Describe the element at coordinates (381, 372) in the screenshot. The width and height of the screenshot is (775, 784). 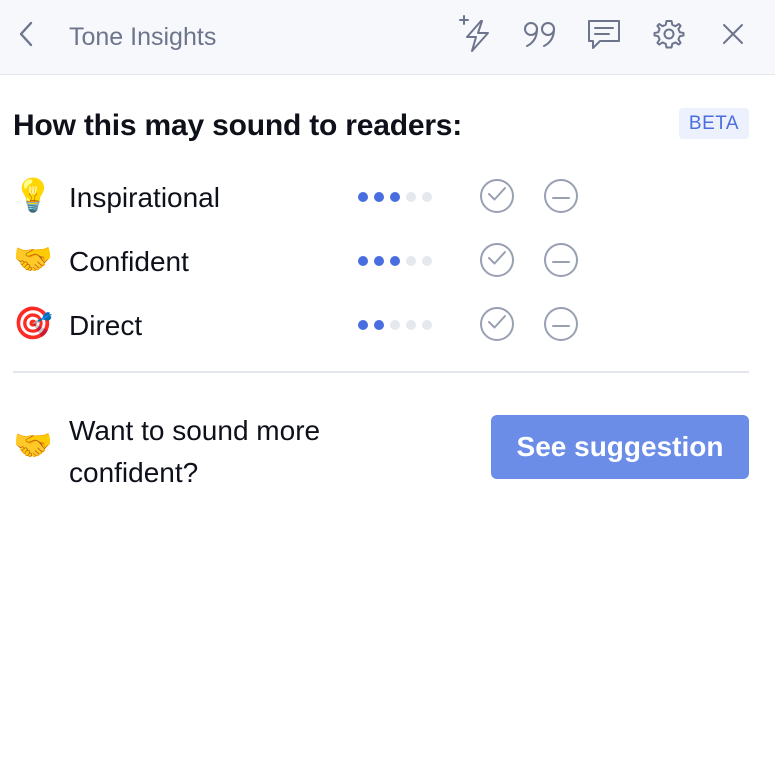
I see `divider` at that location.